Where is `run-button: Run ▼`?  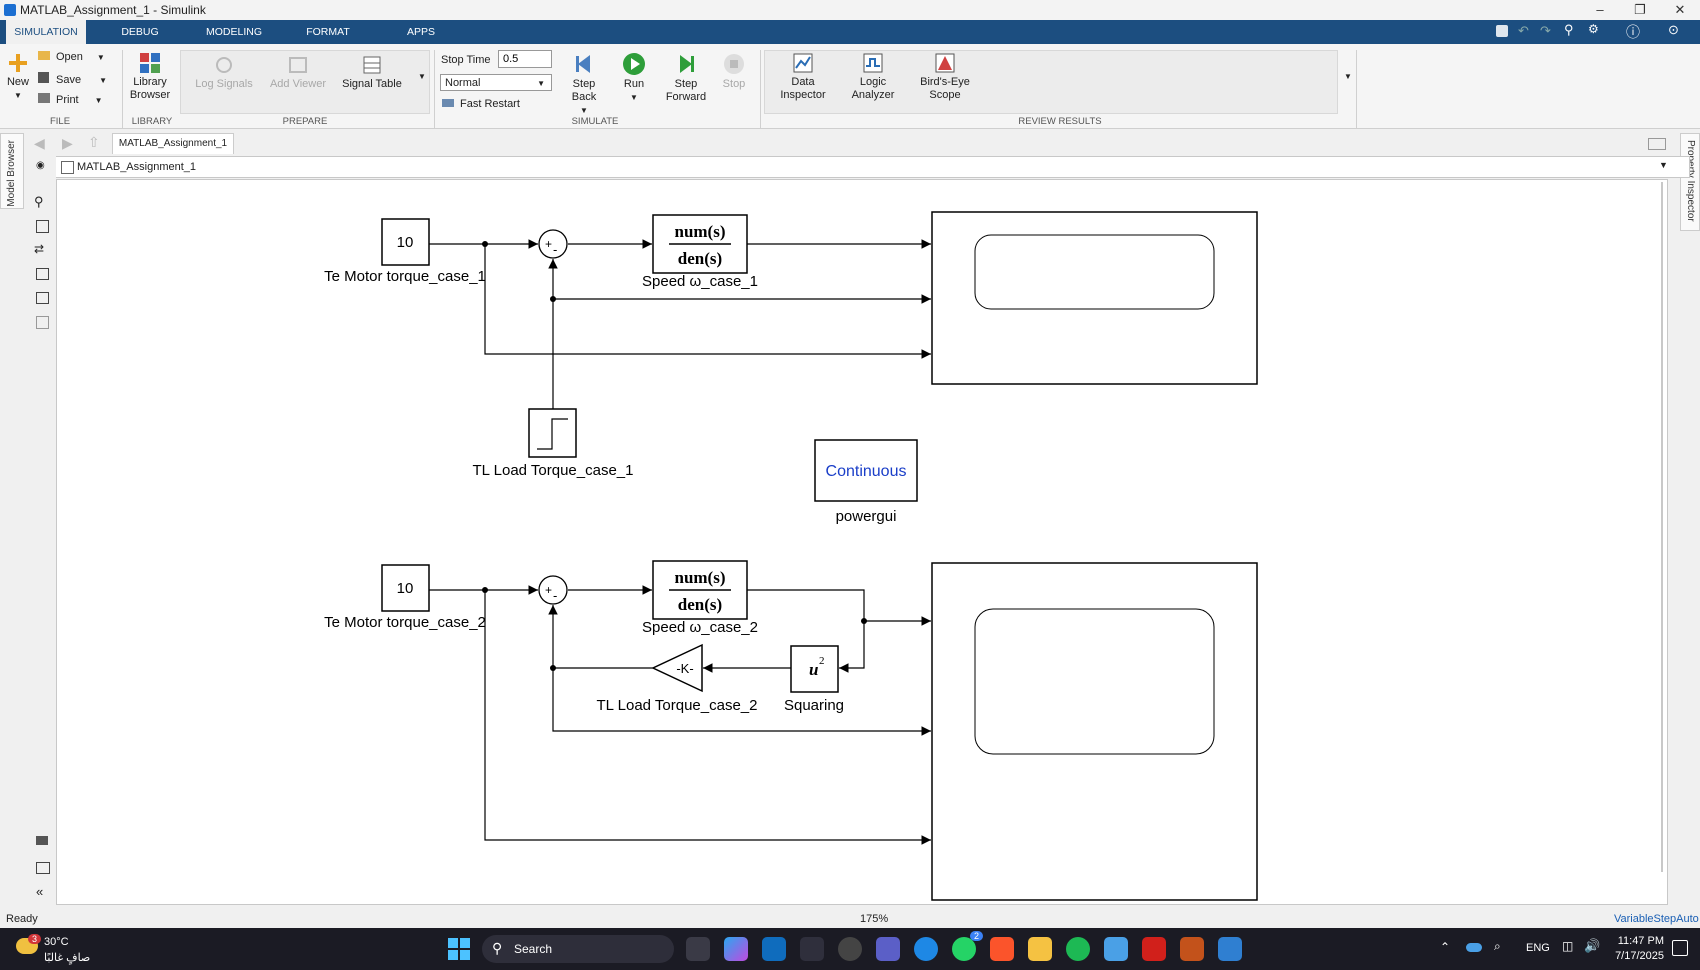 run-button: Run ▼ is located at coordinates (634, 78).